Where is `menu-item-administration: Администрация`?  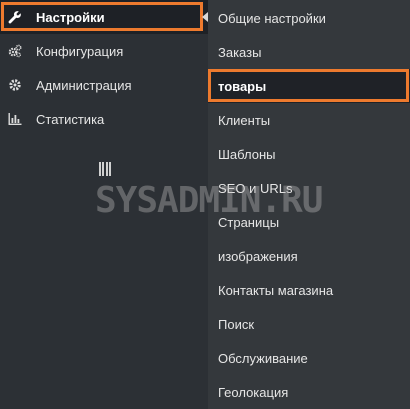
menu-item-administration: Администрация is located at coordinates (104, 85).